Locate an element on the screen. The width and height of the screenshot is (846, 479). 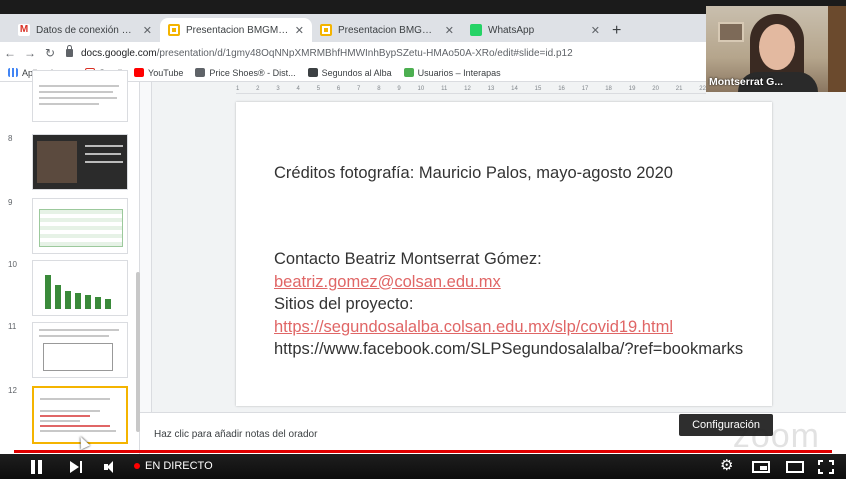
bookmark-segundos-alba: Segundos al Alba is located at coordinates (349, 72).